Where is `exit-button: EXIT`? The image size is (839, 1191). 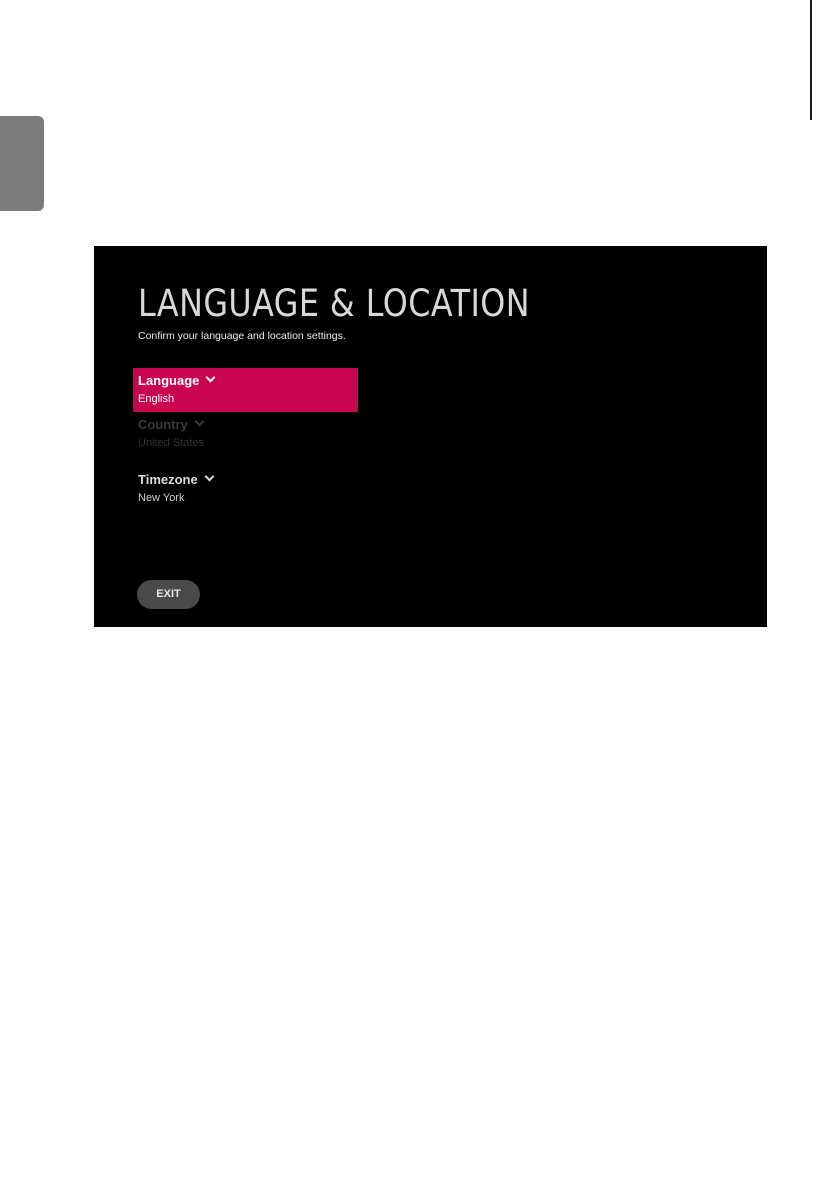
exit-button: EXIT is located at coordinates (168, 594).